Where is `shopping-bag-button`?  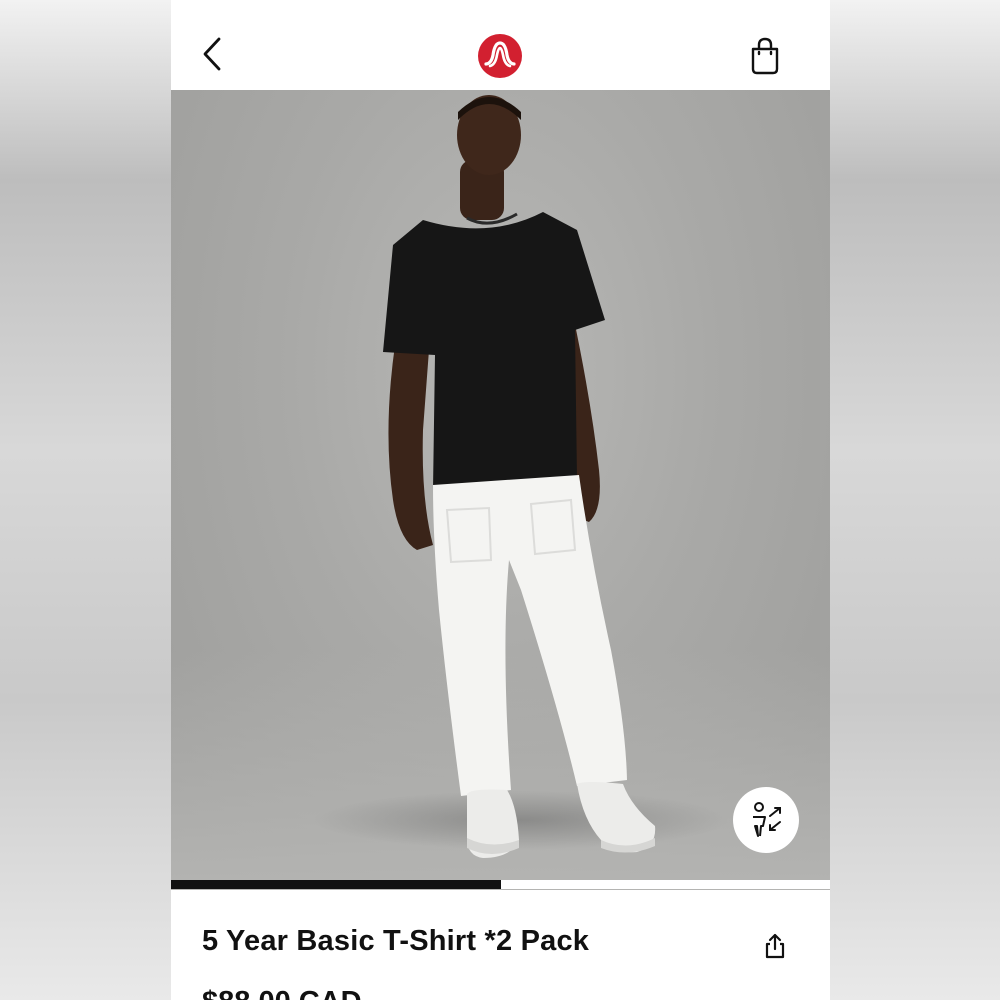
shopping-bag-button is located at coordinates (765, 56).